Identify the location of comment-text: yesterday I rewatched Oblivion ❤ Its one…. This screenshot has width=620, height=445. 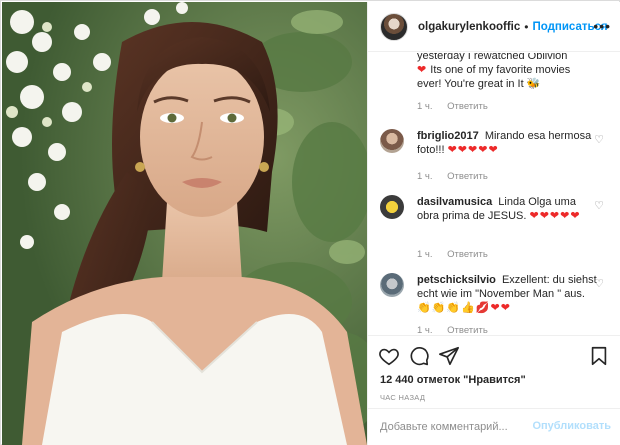
(507, 72).